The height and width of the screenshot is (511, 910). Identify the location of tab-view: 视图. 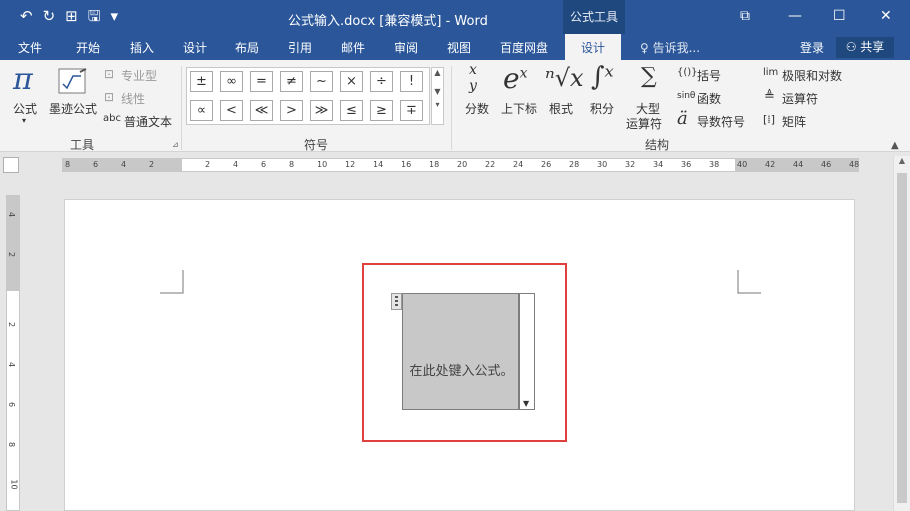
(459, 47).